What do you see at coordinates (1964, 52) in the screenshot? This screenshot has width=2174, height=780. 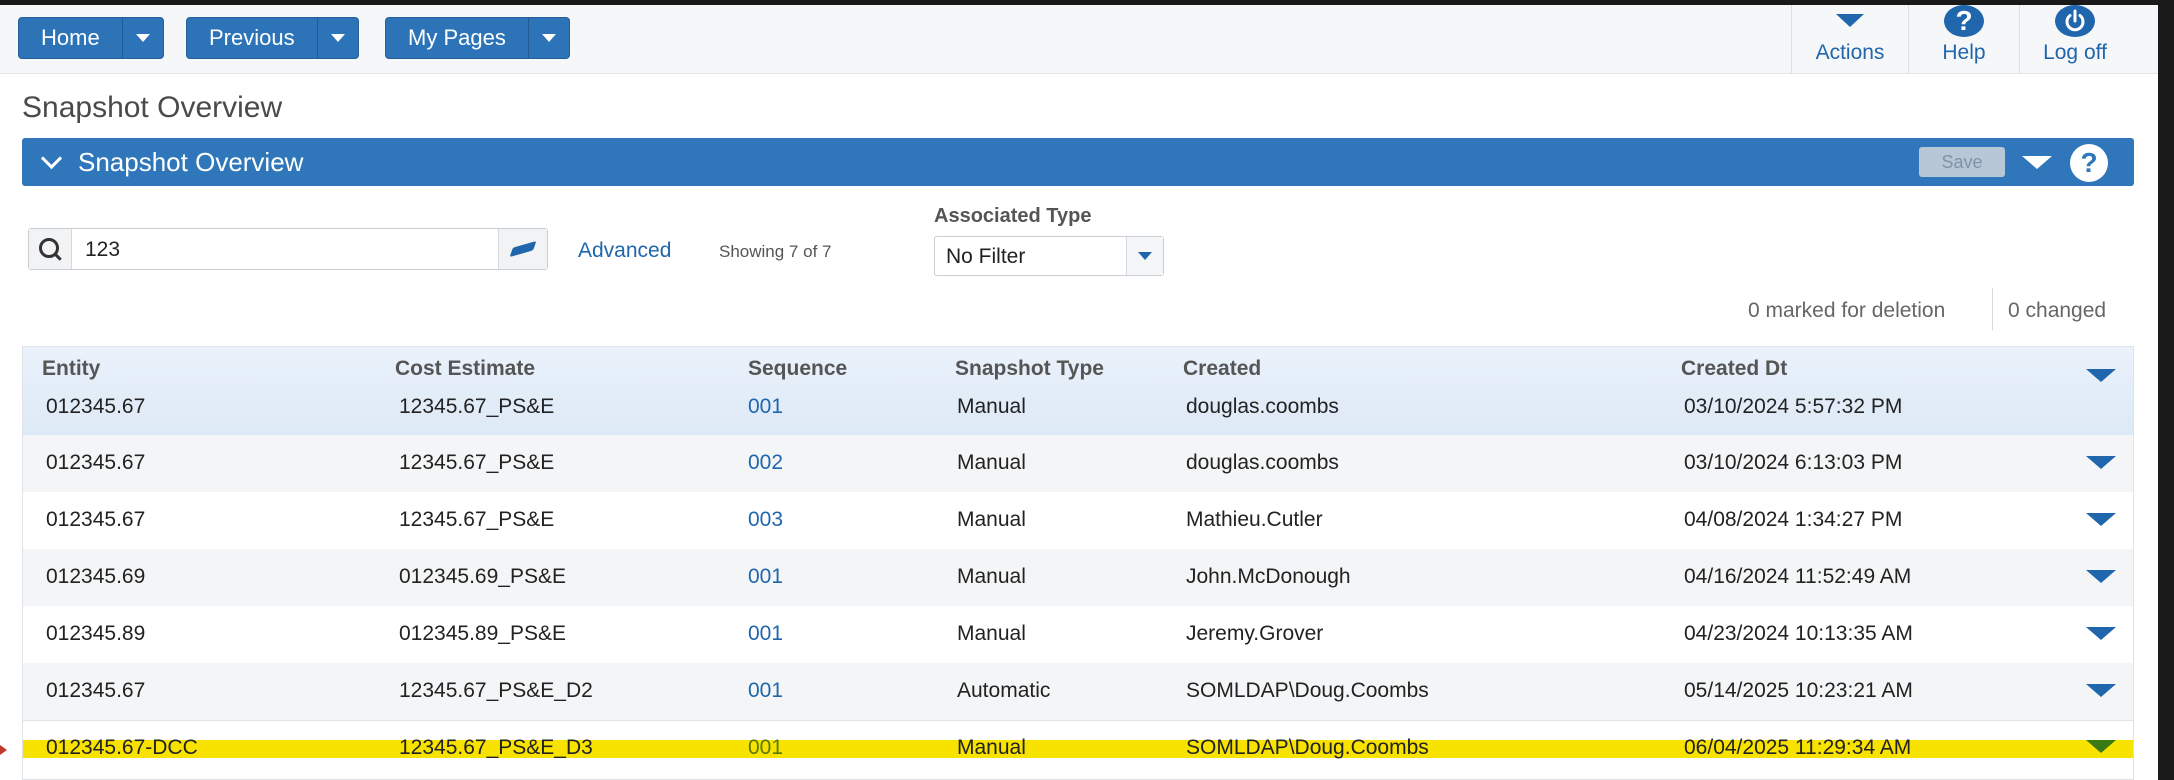 I see `help-label: Help` at bounding box center [1964, 52].